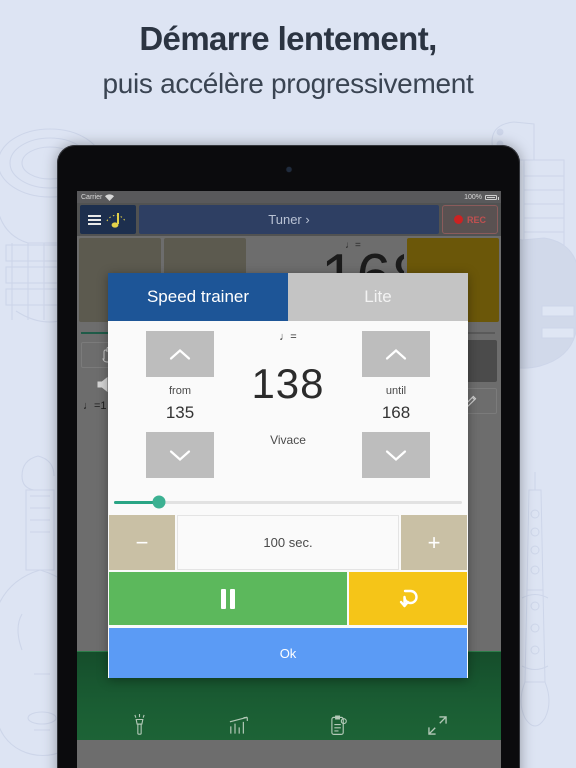 The width and height of the screenshot is (576, 768). Describe the element at coordinates (232, 598) in the screenshot. I see `pause-icon-bar2` at that location.